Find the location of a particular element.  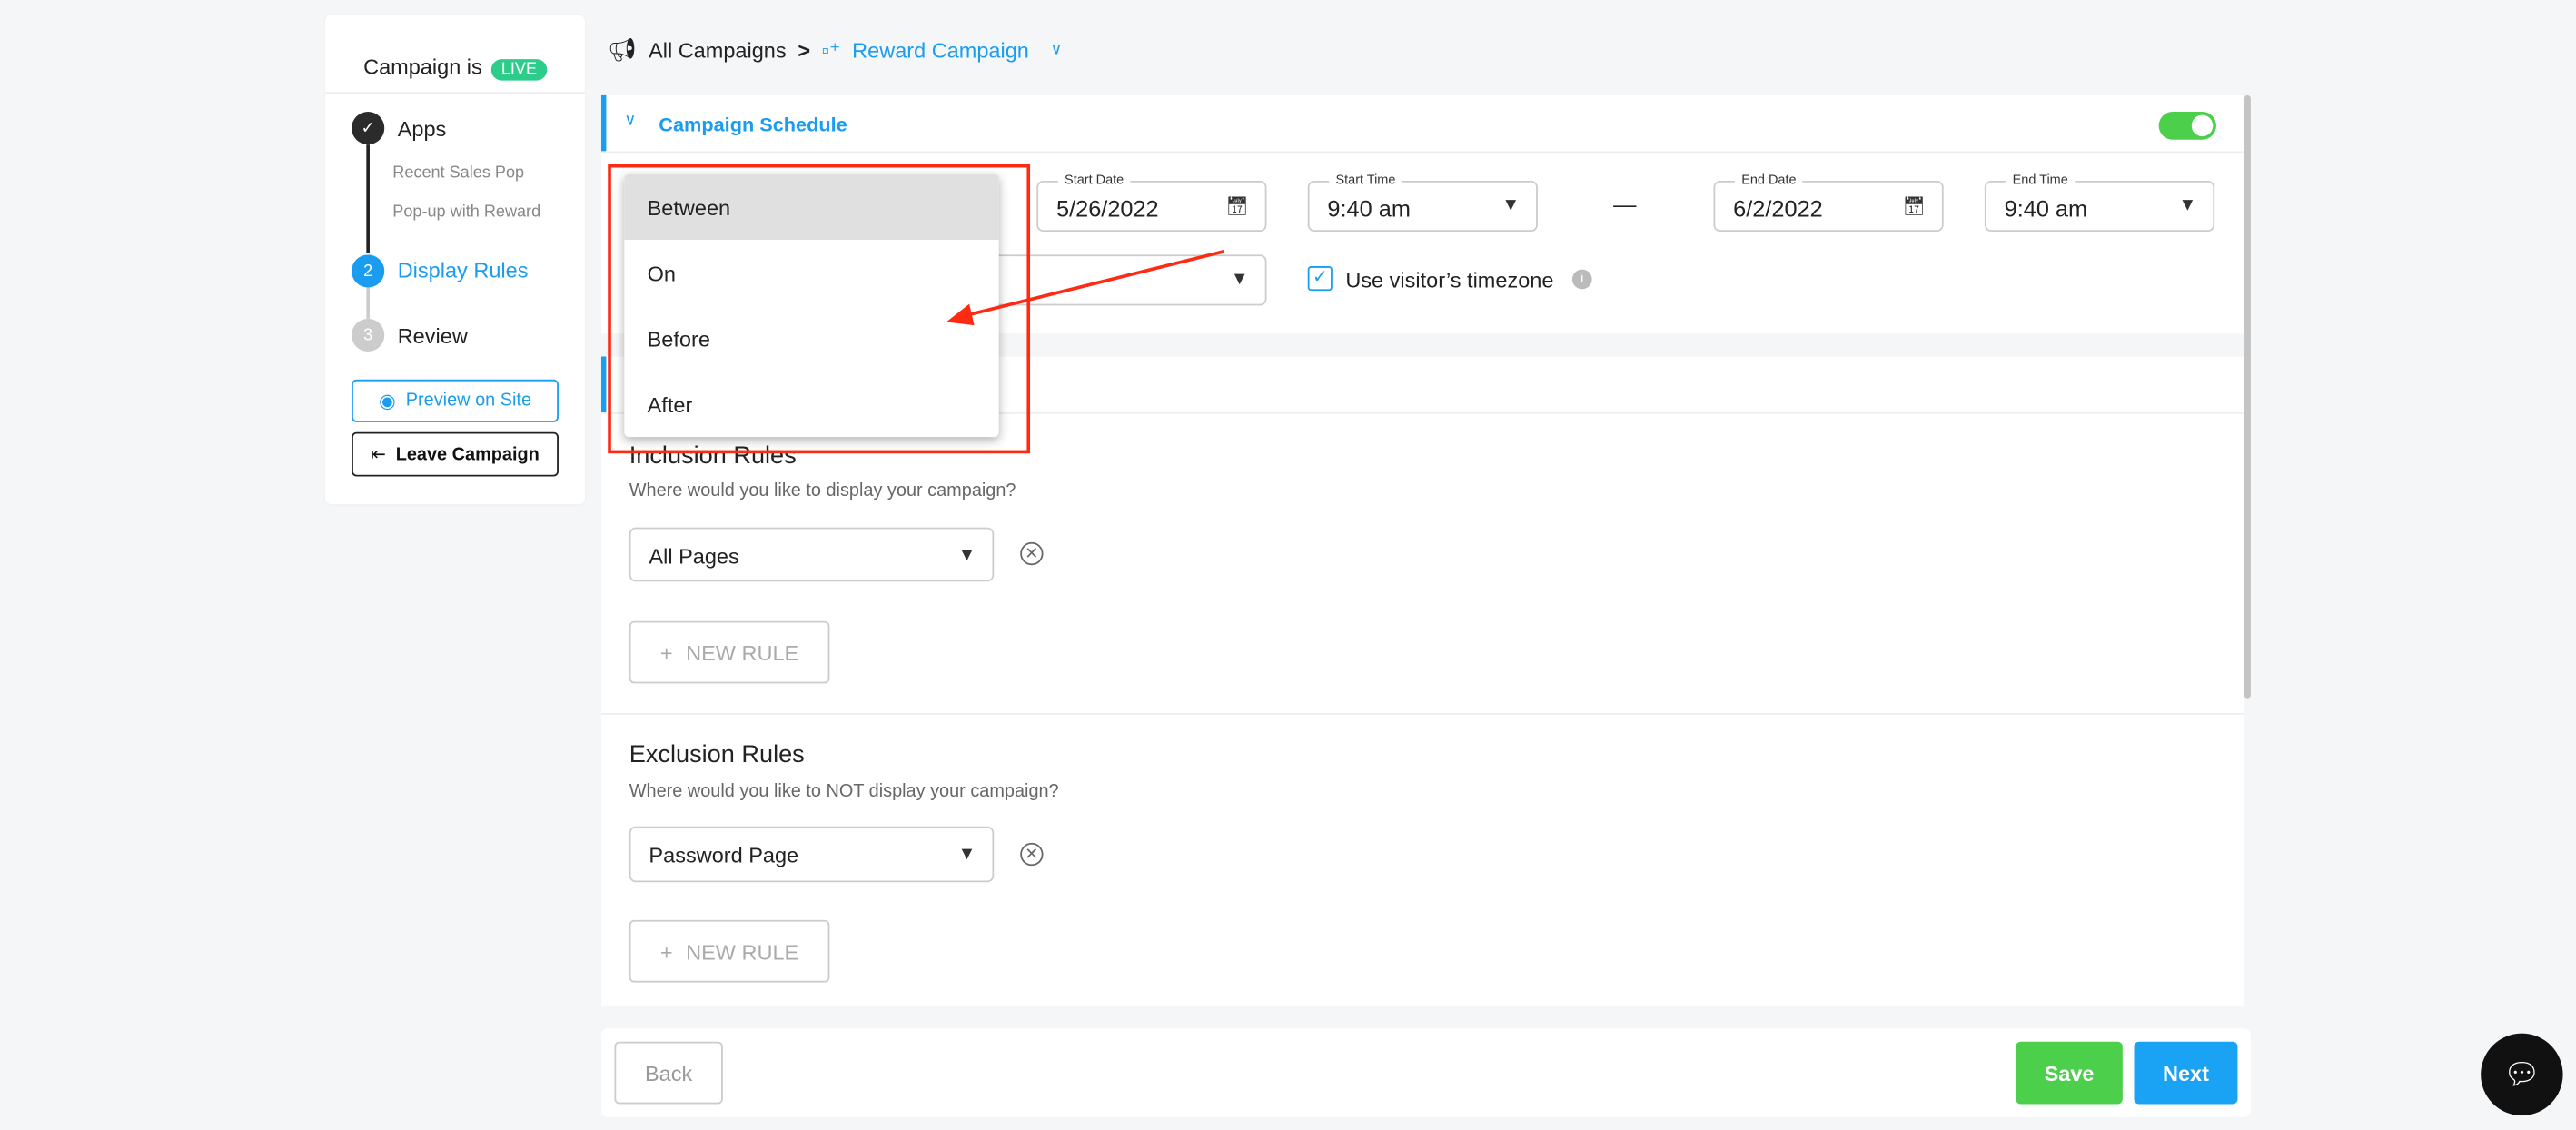

arrow-head is located at coordinates (961, 314).